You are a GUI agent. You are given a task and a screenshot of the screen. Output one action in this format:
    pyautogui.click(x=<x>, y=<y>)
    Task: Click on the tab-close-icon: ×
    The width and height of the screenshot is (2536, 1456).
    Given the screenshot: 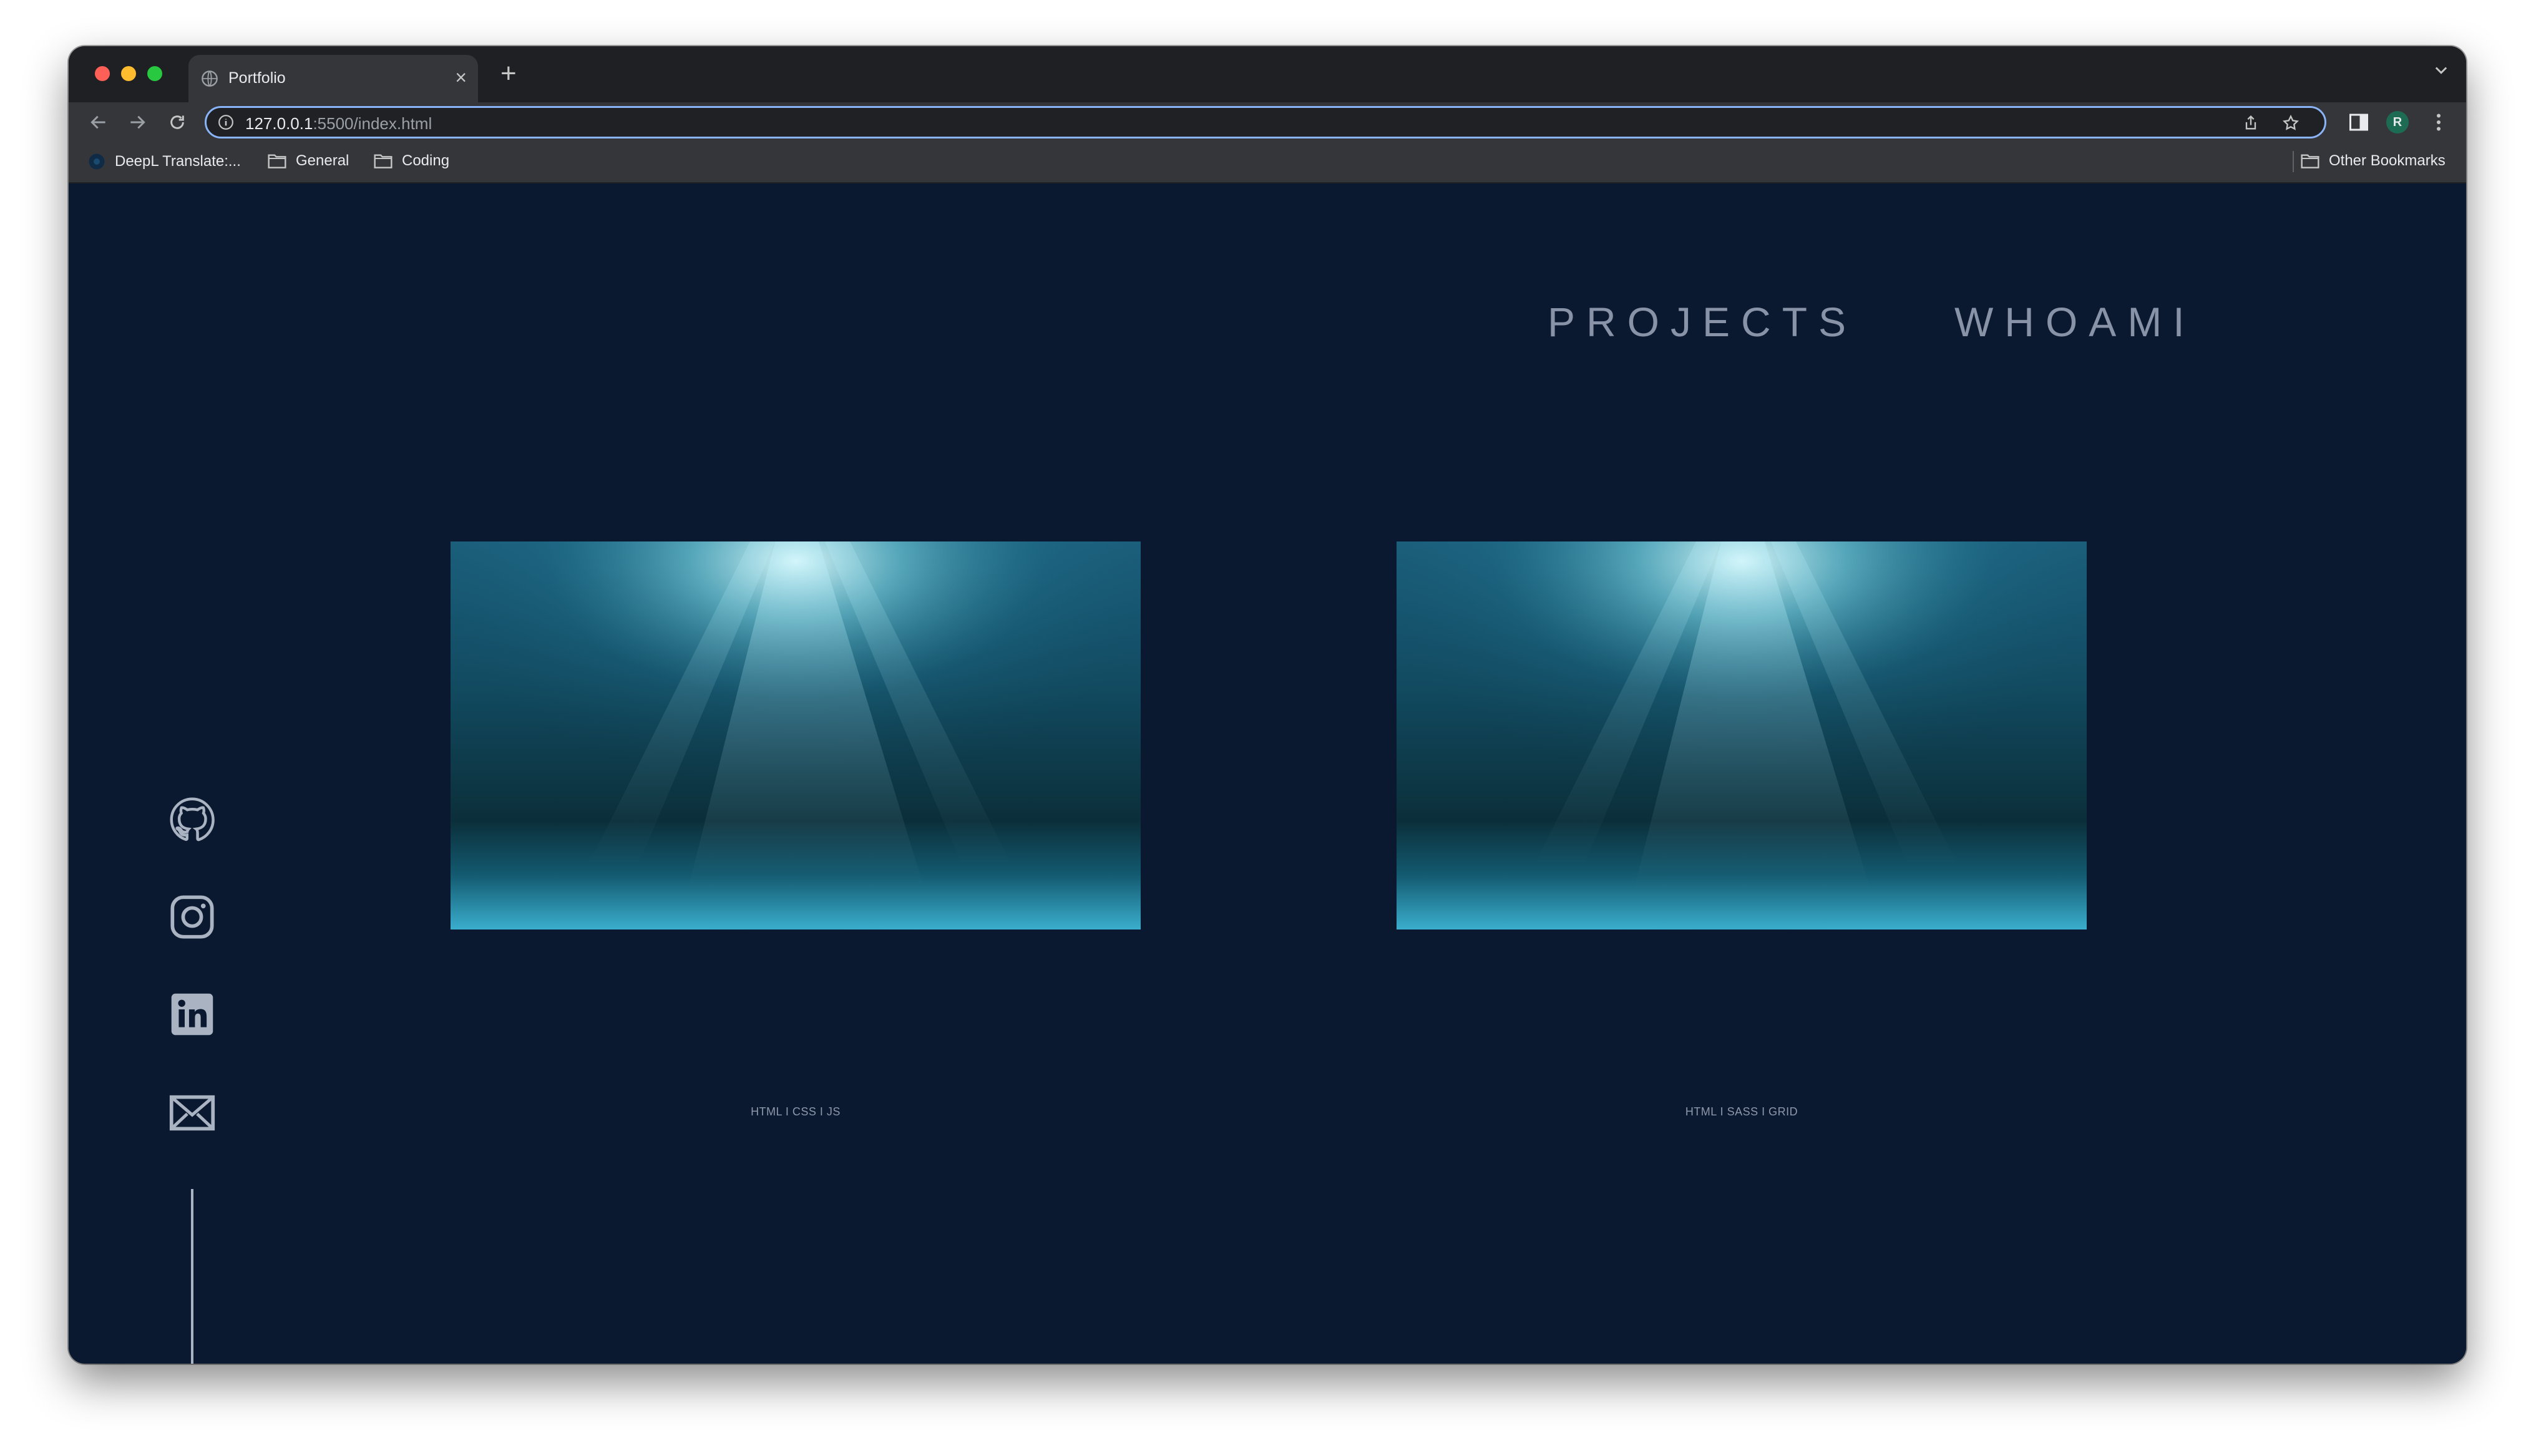 What is the action you would take?
    pyautogui.click(x=461, y=77)
    